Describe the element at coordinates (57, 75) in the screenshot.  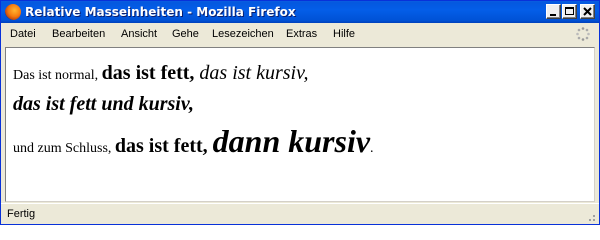
I see `text-normal: Das ist normal,` at that location.